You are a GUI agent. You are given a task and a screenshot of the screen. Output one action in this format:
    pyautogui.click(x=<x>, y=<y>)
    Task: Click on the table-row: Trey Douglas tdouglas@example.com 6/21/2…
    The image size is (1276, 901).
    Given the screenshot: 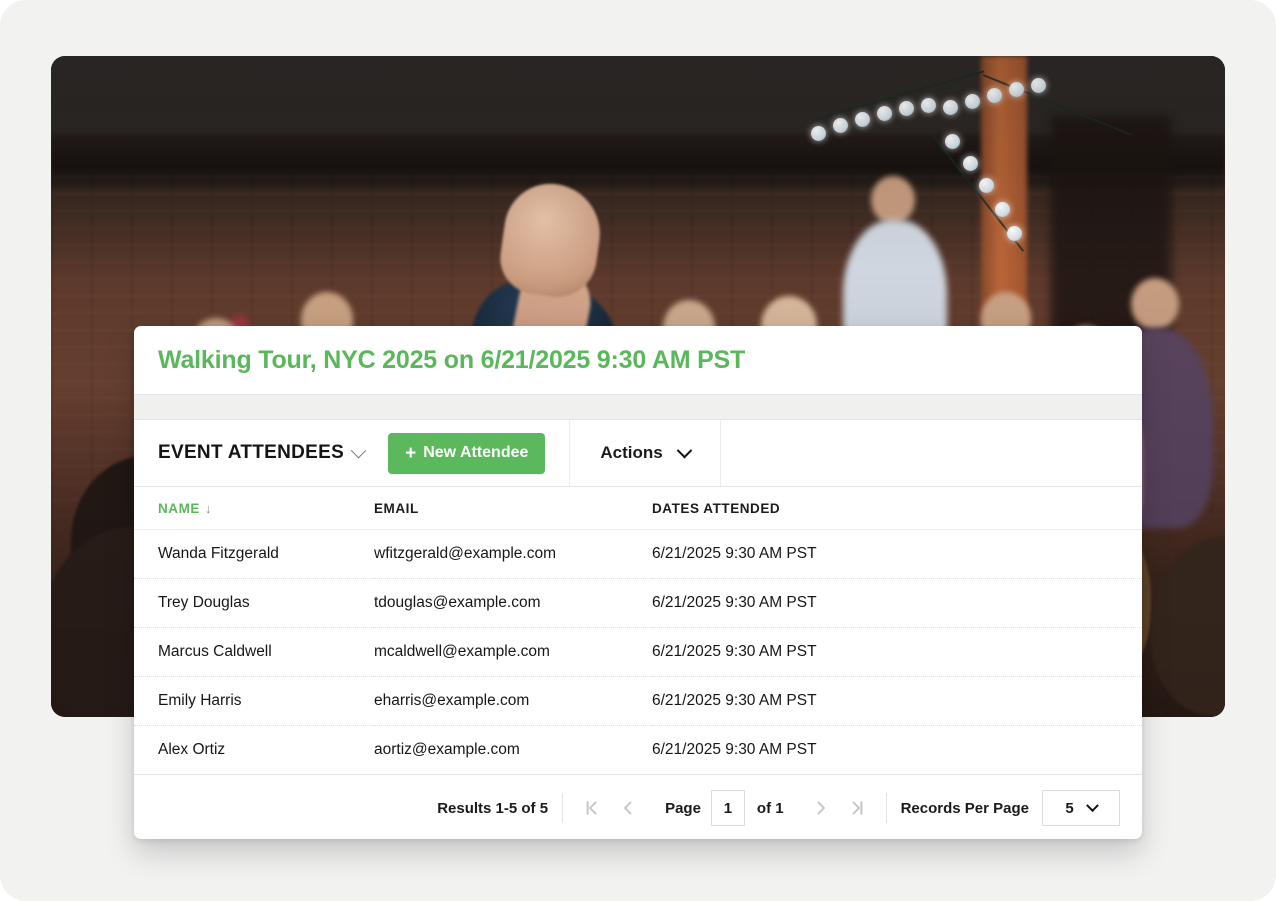 What is the action you would take?
    pyautogui.click(x=638, y=603)
    